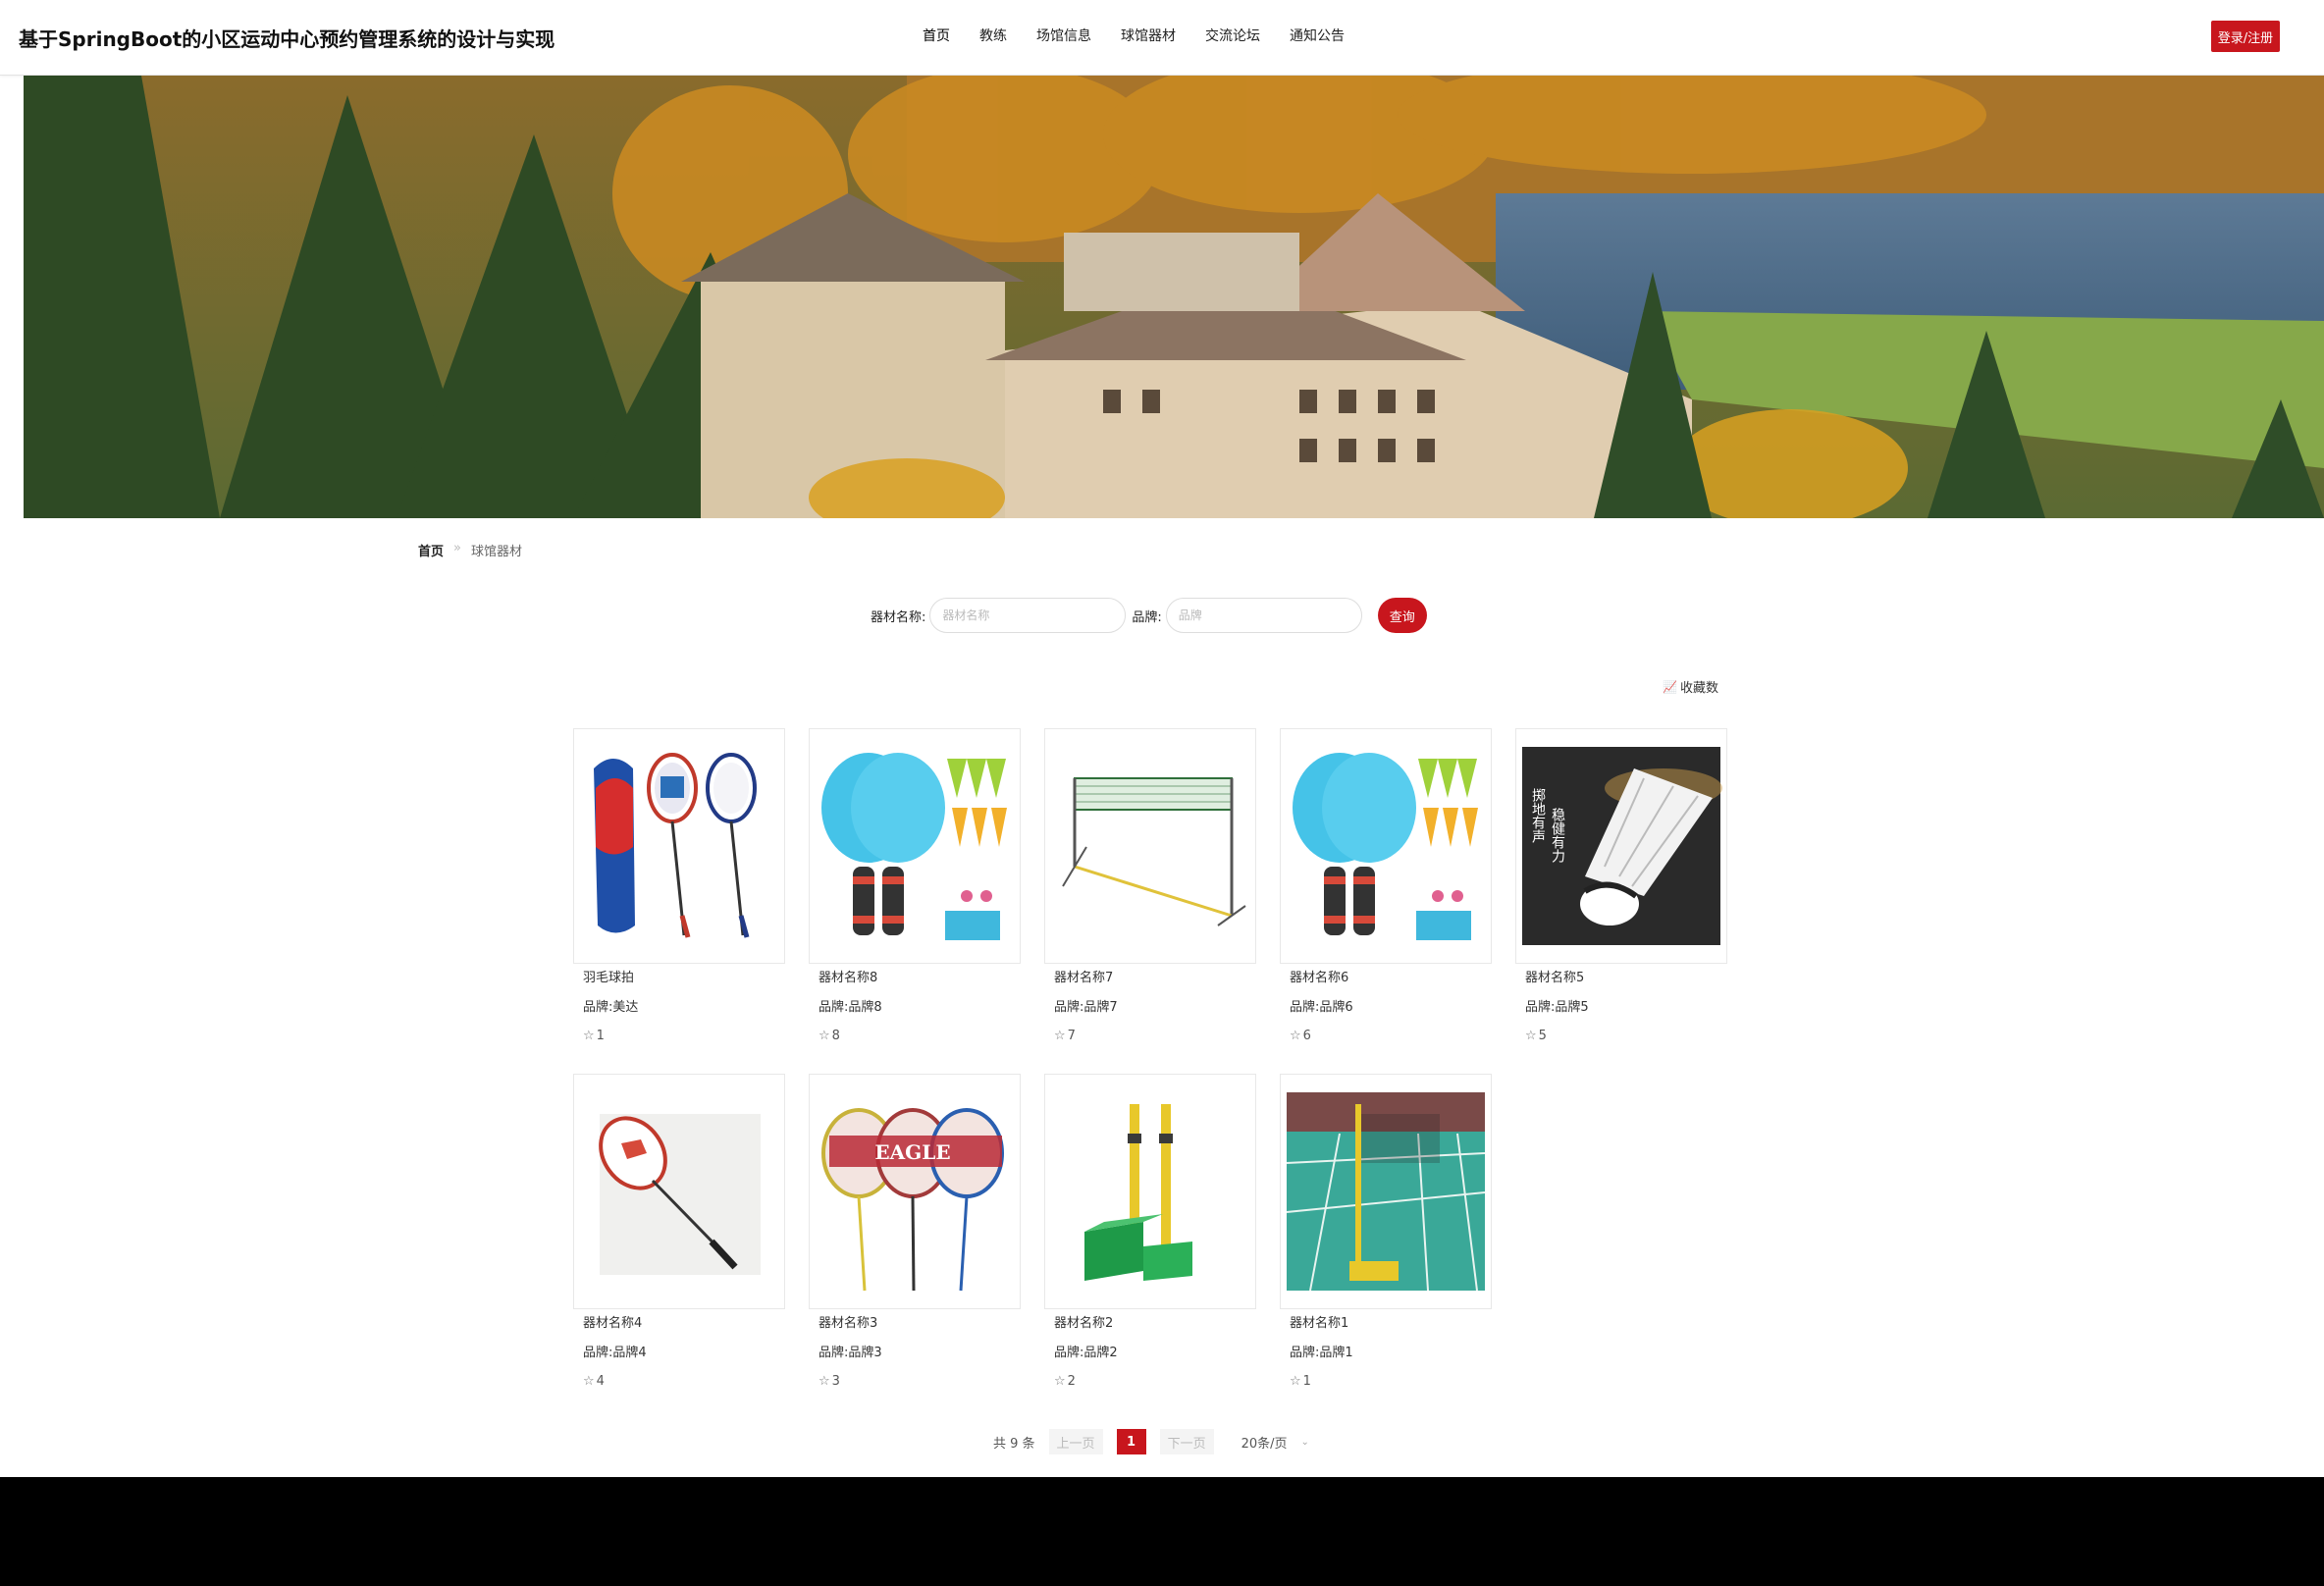 Image resolution: width=2324 pixels, height=1586 pixels. I want to click on favorite-count: ☆ 6, so click(1301, 1036).